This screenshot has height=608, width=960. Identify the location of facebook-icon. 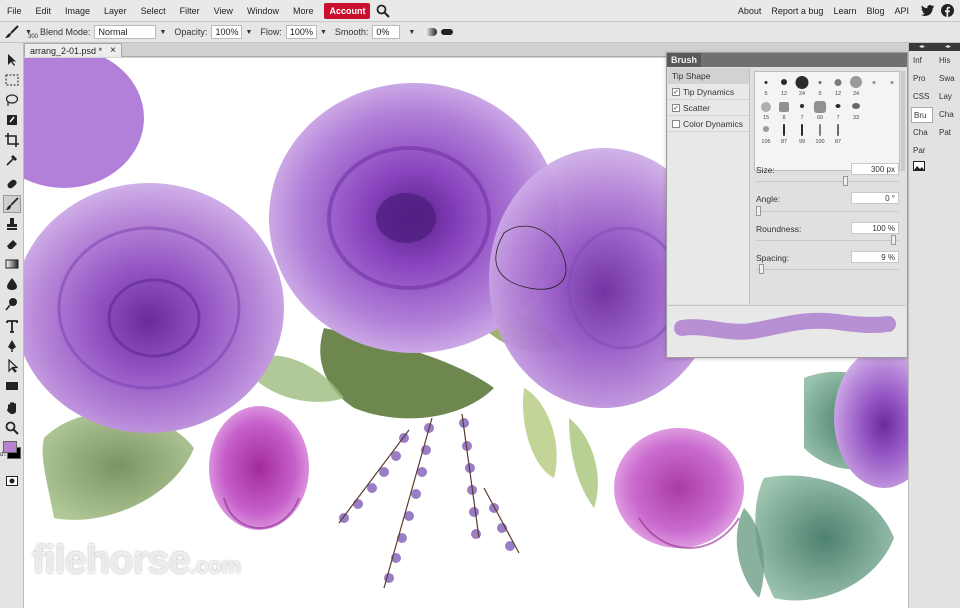
(947, 11).